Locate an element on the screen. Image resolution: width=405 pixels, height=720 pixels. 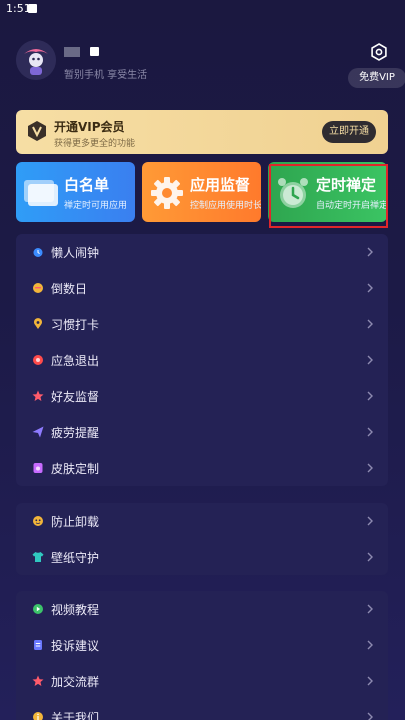
menu-item-label: 疲劳提醒 is located at coordinates (75, 433).